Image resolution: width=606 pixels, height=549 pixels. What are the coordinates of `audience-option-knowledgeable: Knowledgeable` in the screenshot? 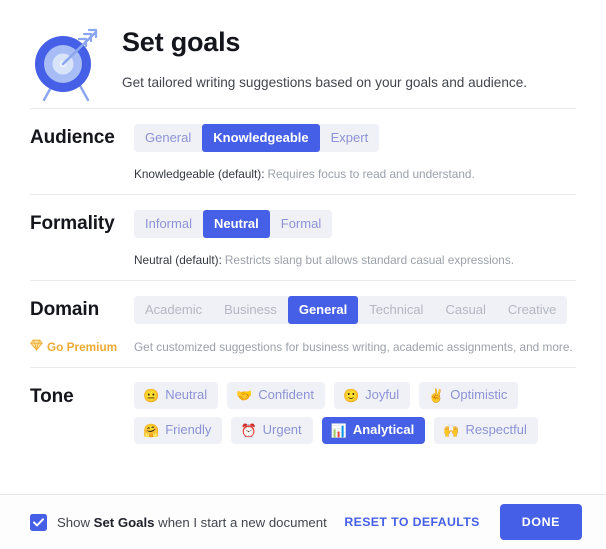 It's located at (261, 138).